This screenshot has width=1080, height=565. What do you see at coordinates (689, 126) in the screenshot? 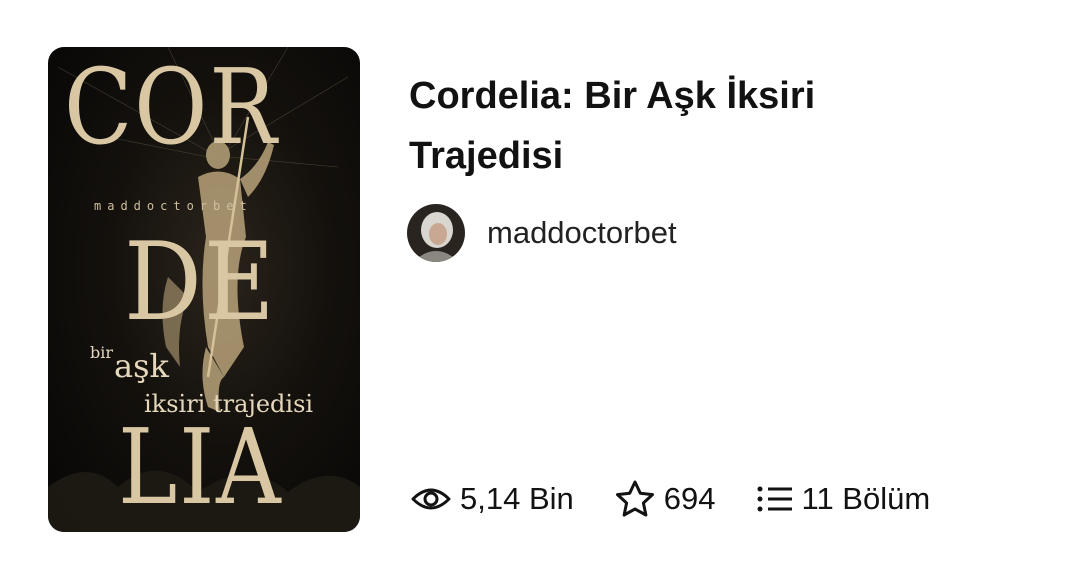
I see `story-title: Cordelia: Bir Aşk İksiri Trajedisi` at bounding box center [689, 126].